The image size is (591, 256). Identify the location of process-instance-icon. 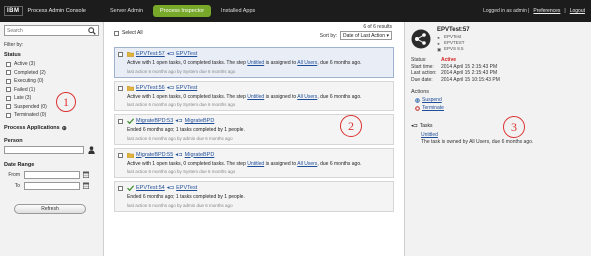
(421, 39).